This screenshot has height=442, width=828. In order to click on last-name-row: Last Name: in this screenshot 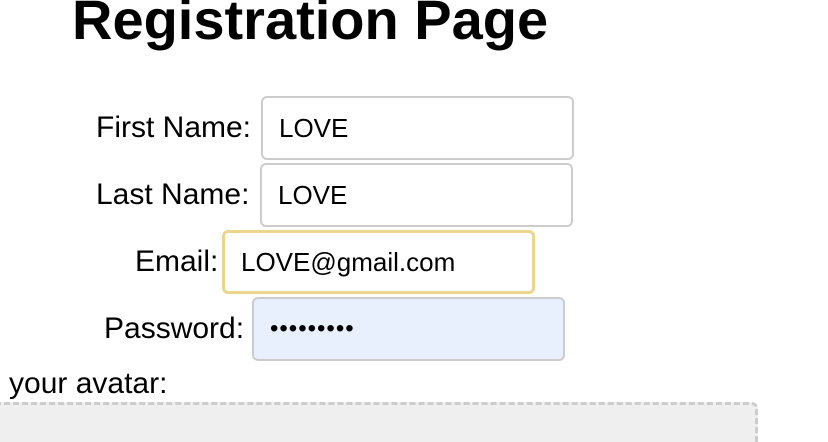, I will do `click(414, 195)`.